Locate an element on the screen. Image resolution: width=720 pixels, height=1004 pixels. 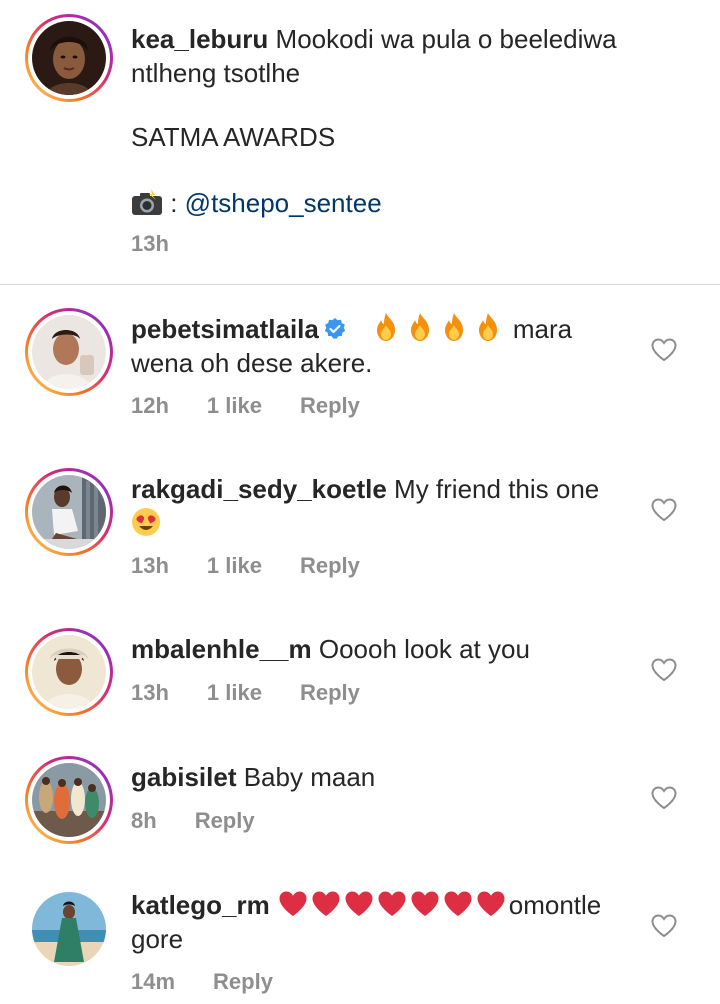
comment-username: gabisilet is located at coordinates (183, 777).